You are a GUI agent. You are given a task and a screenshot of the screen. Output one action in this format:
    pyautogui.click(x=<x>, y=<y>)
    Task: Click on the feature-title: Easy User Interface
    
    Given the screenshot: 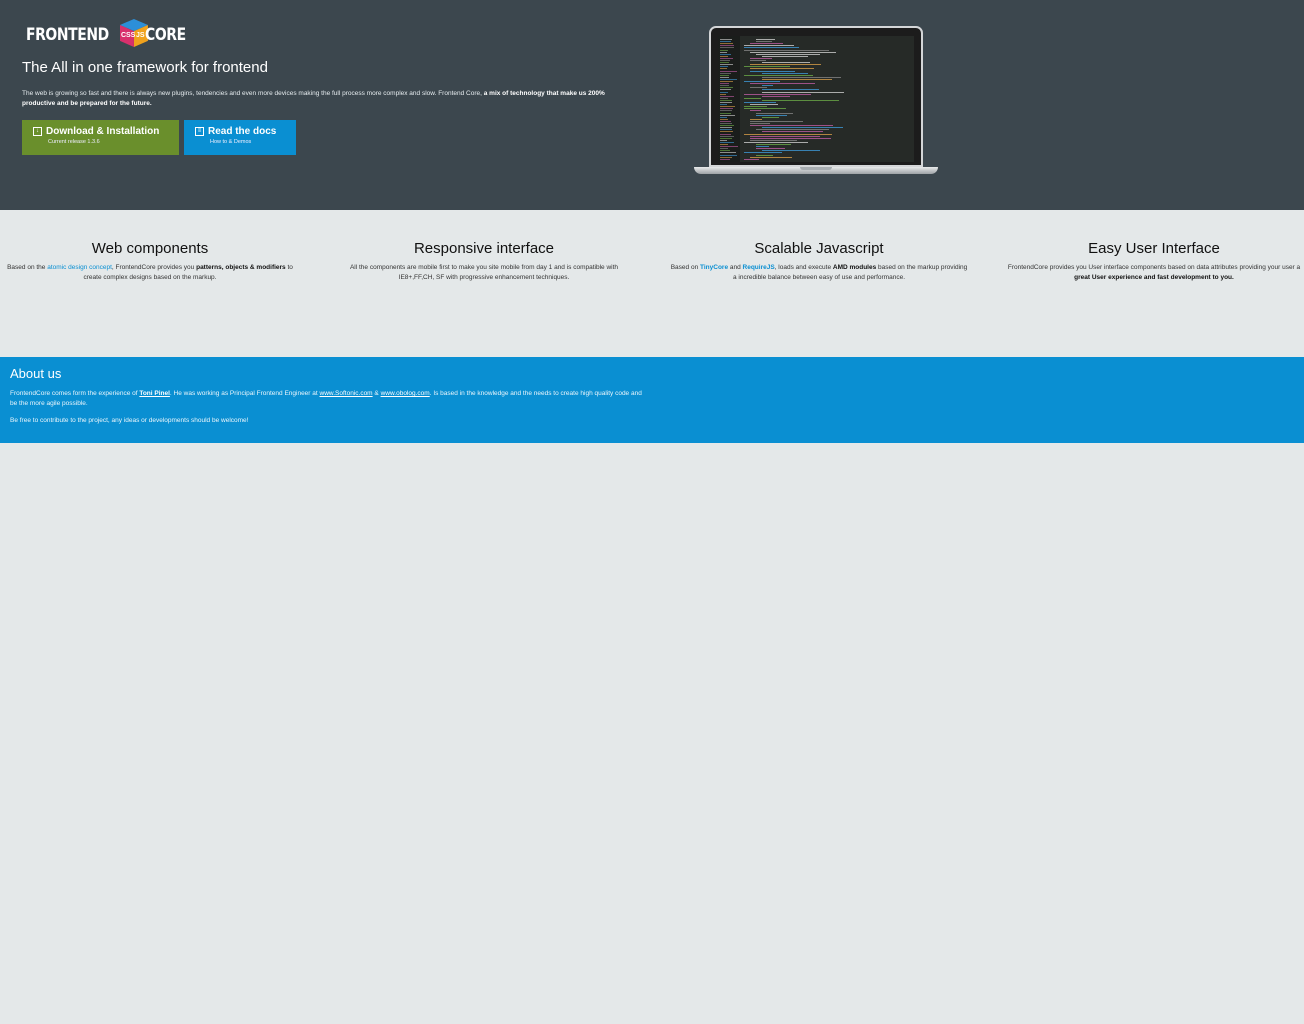 What is the action you would take?
    pyautogui.click(x=1154, y=248)
    